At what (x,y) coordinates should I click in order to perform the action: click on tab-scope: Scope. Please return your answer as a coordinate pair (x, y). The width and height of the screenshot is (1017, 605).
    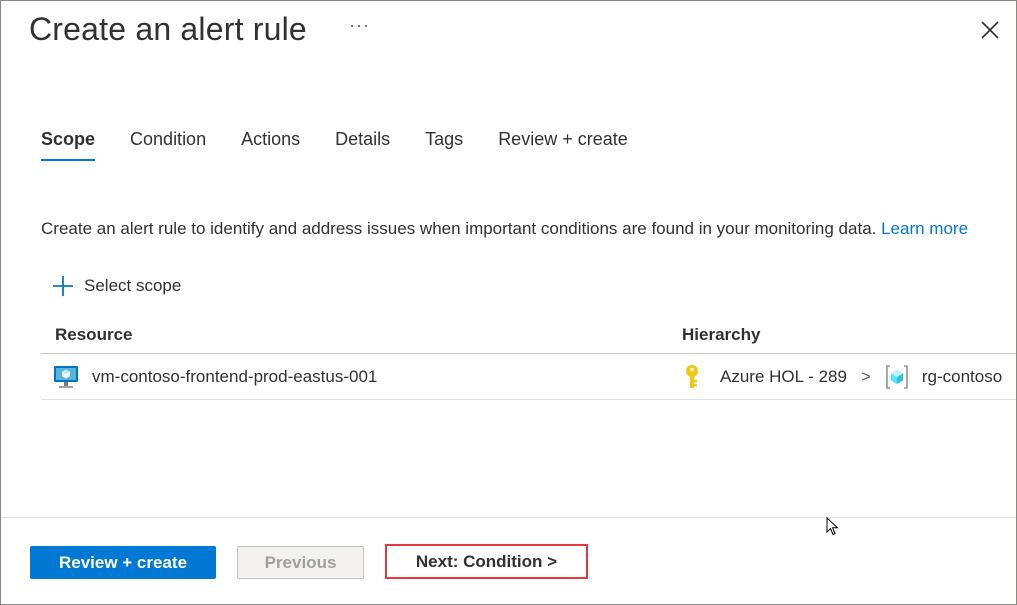
    Looking at the image, I should click on (68, 144).